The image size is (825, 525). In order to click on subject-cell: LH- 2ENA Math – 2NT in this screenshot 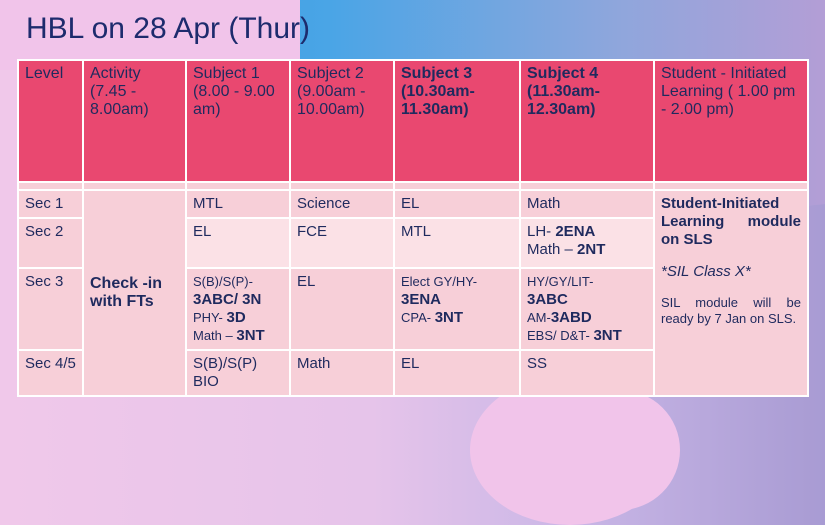, I will do `click(587, 243)`.